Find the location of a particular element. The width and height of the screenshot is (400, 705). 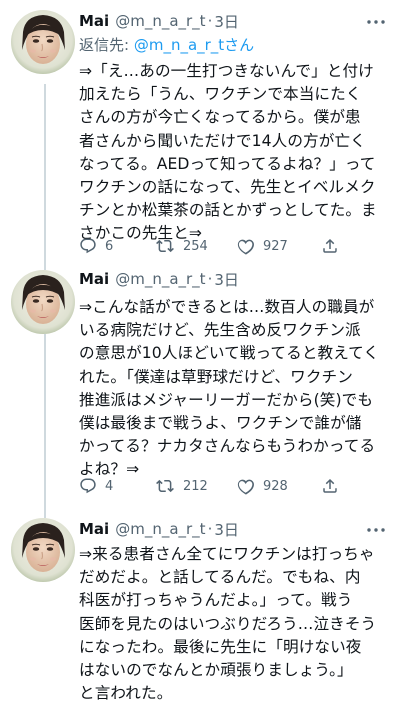

retweet-button: 254 is located at coordinates (196, 246).